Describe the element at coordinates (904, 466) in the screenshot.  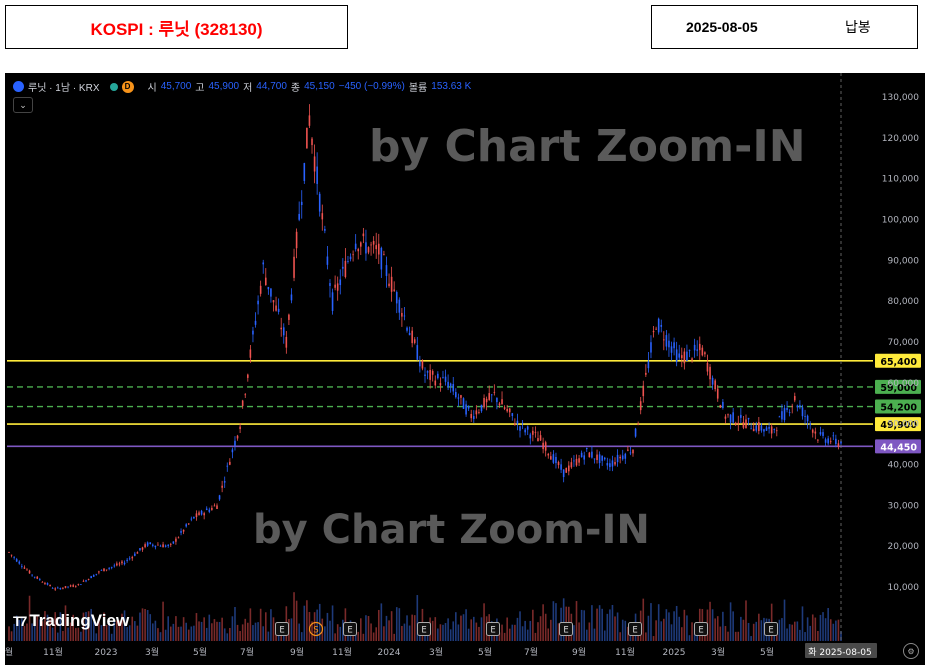
I see `y-tick-label: 40,000` at that location.